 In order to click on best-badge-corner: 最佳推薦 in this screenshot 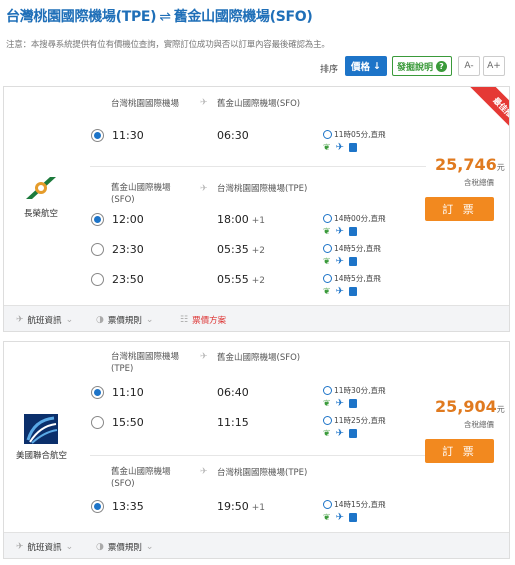, I will do `click(484, 112)`.